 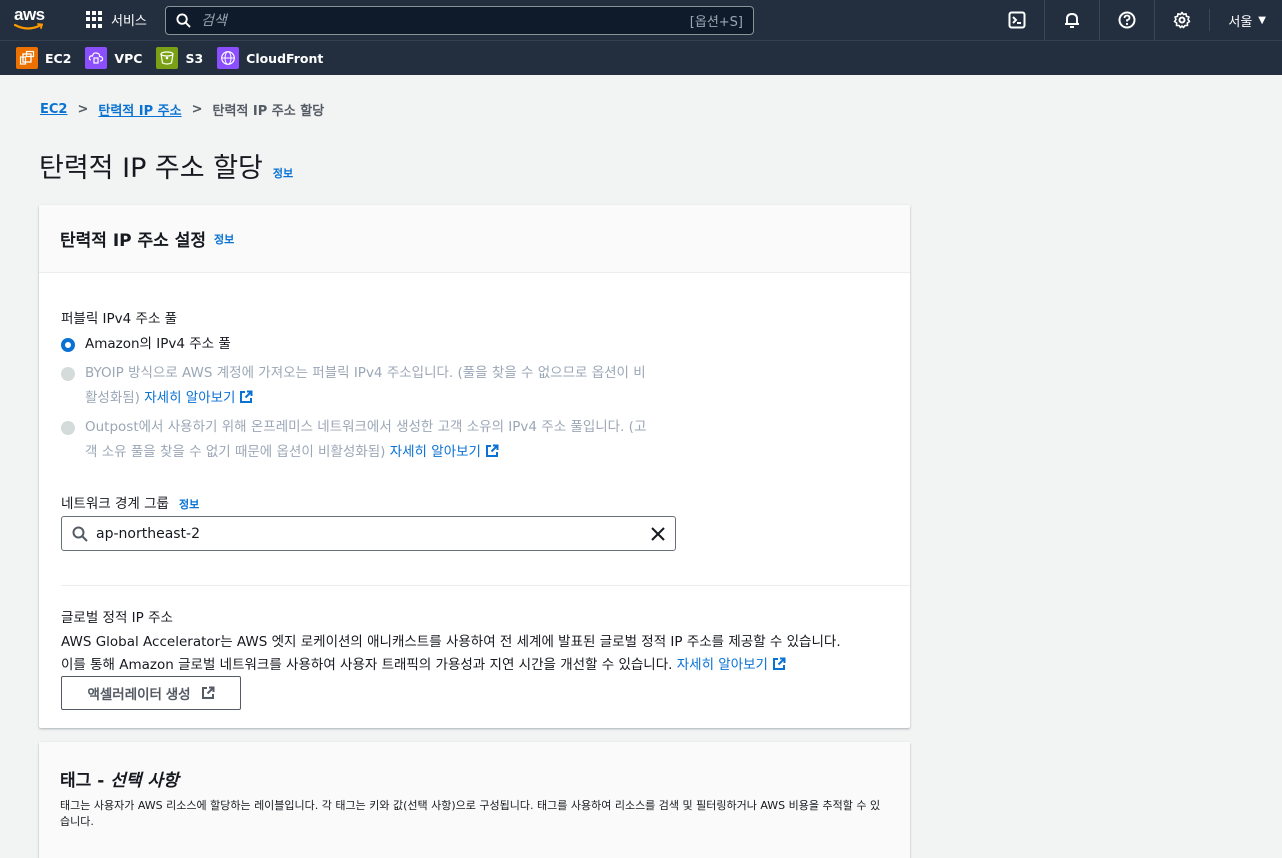 I want to click on aws-logo: aws, so click(x=34, y=20).